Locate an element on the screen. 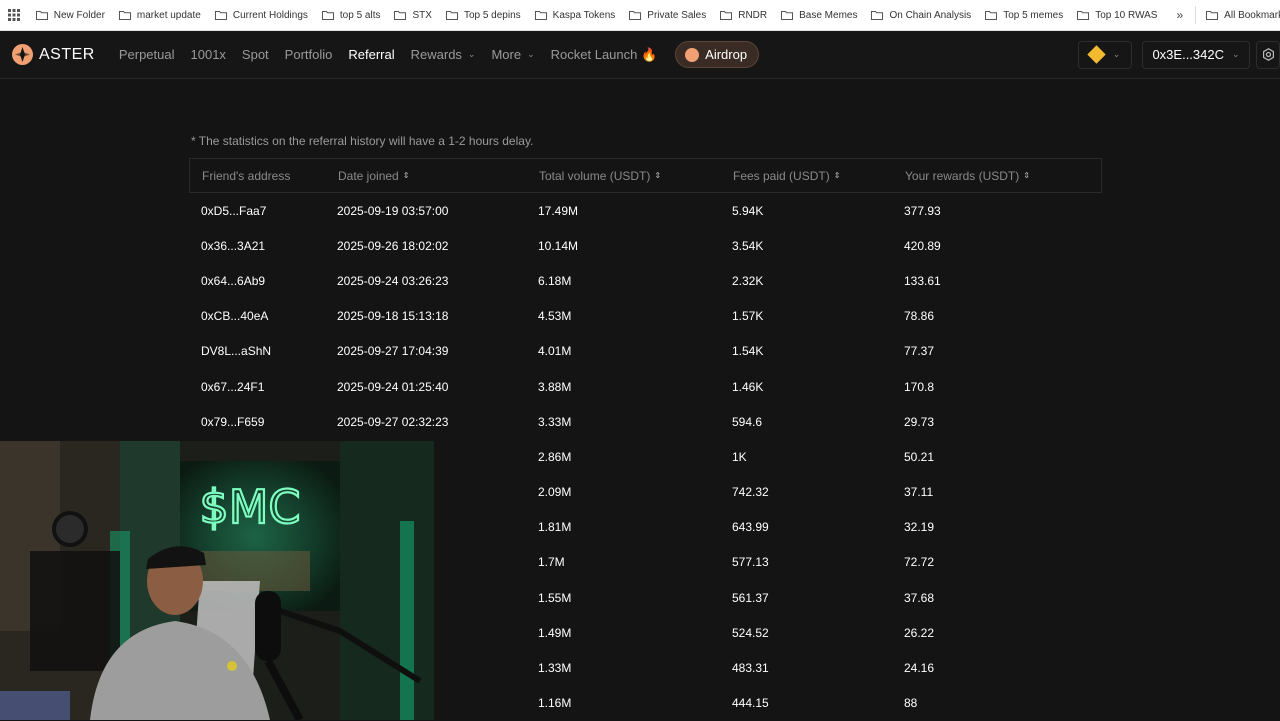 The width and height of the screenshot is (1280, 721). bookmark-item: On Chain Analysis is located at coordinates (921, 15).